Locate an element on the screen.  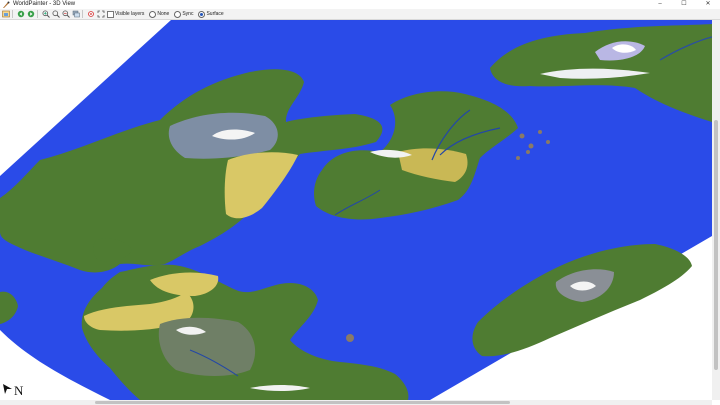
compass-indicator: N is located at coordinates (15, 391).